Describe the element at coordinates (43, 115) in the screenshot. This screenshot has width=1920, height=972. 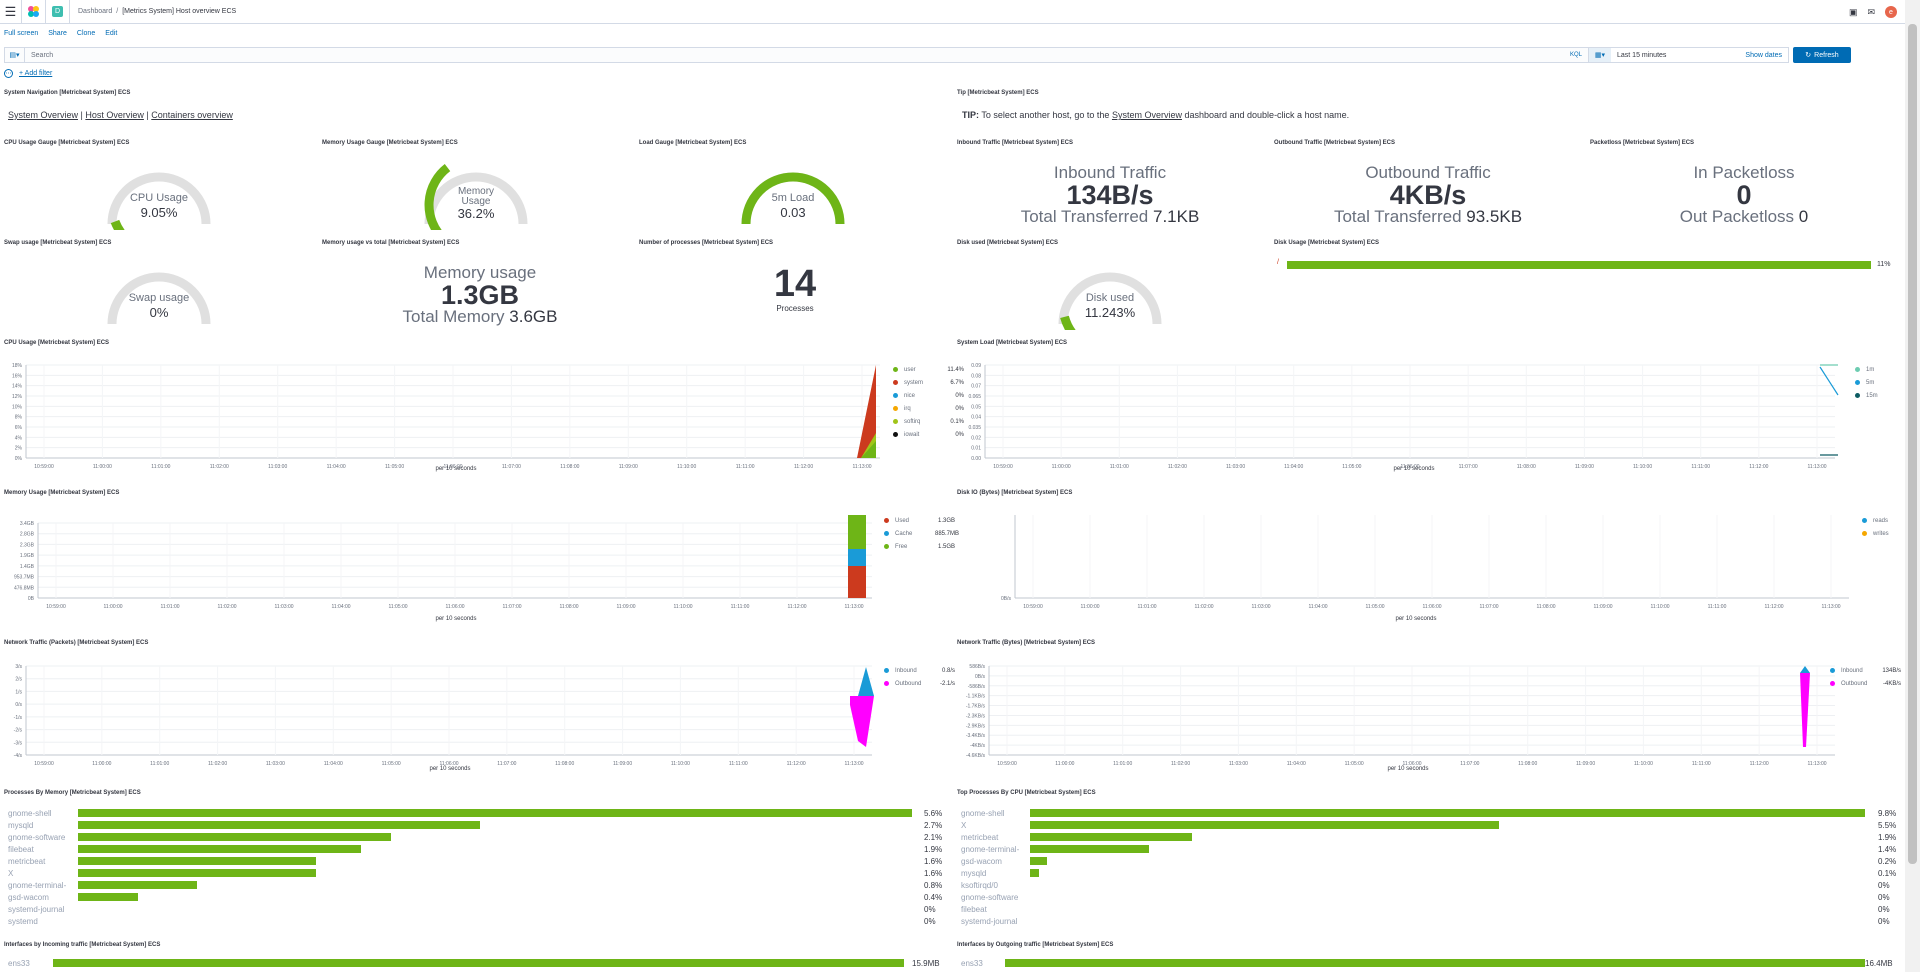
I see `link-system-overview: System Overview` at that location.